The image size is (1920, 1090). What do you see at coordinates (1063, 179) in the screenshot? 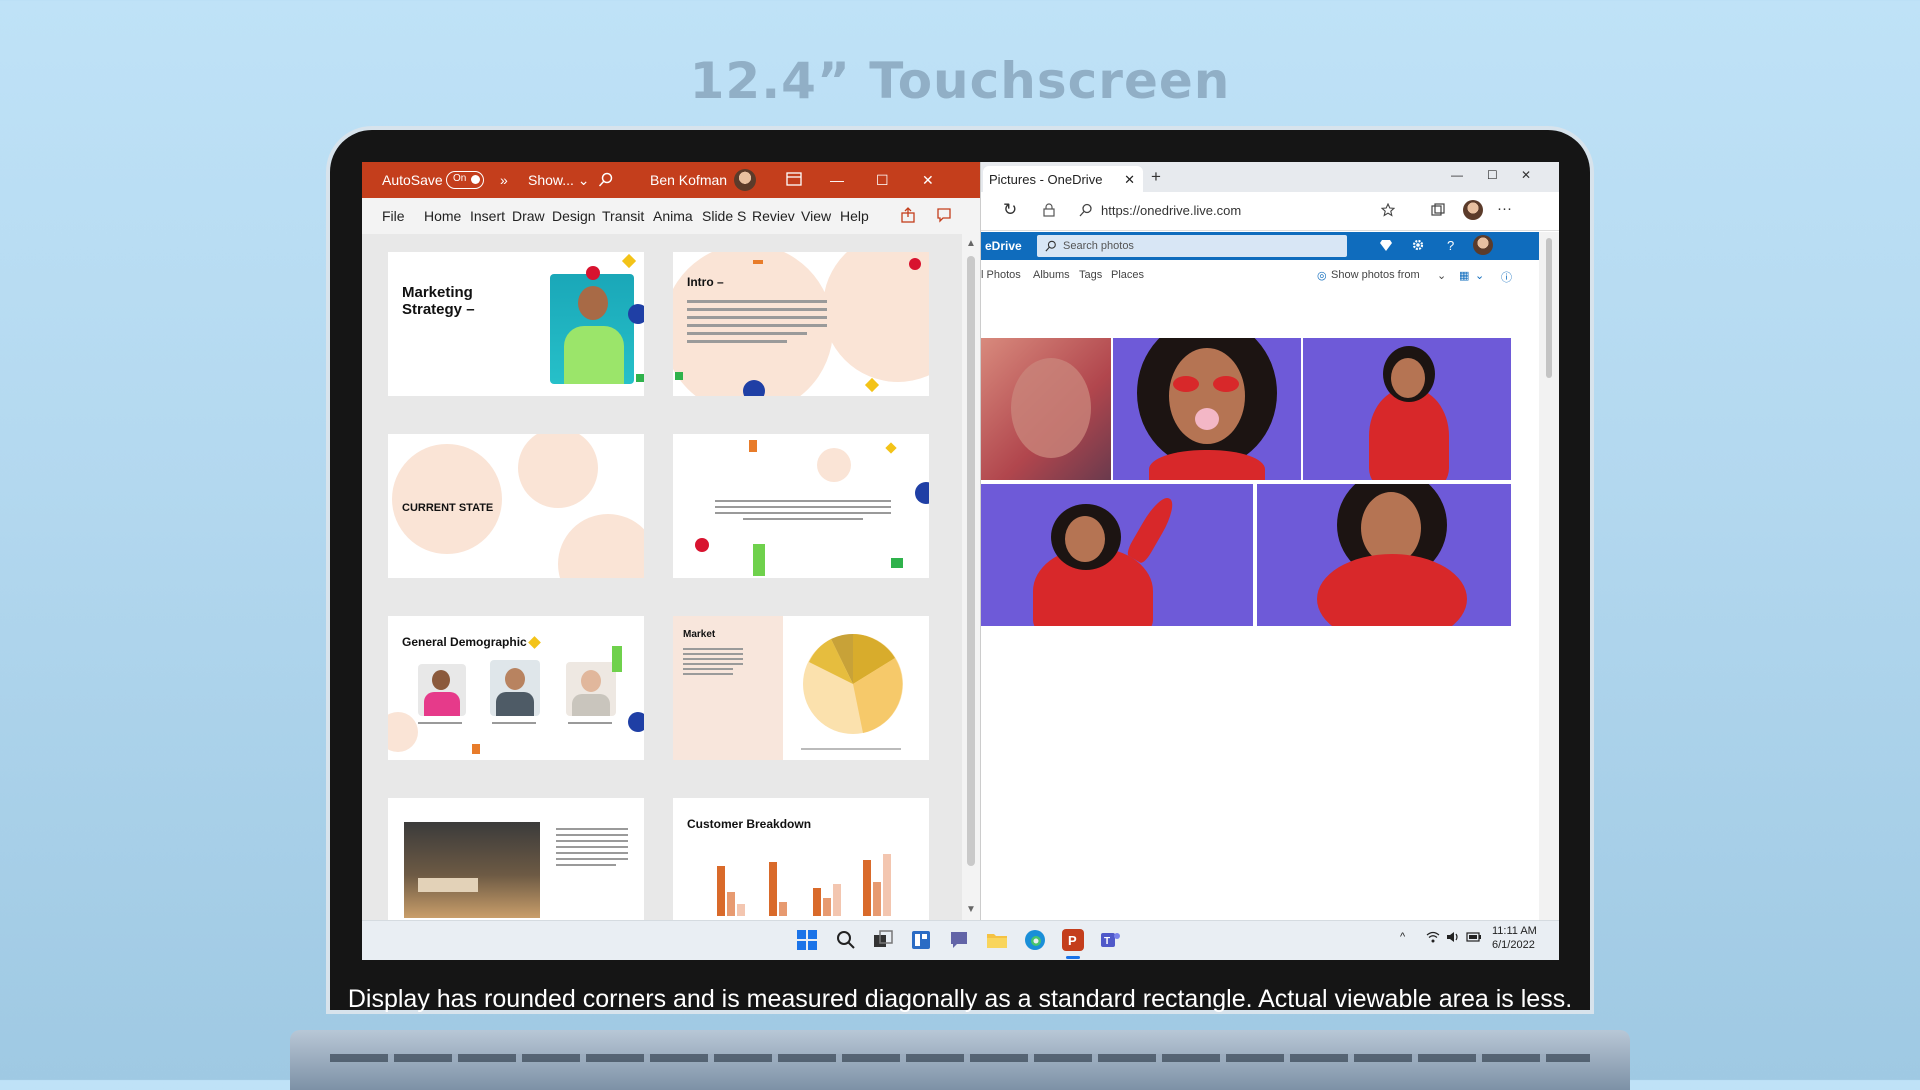
I see `tab-onedrive: Pictures - OneDrive ✕` at bounding box center [1063, 179].